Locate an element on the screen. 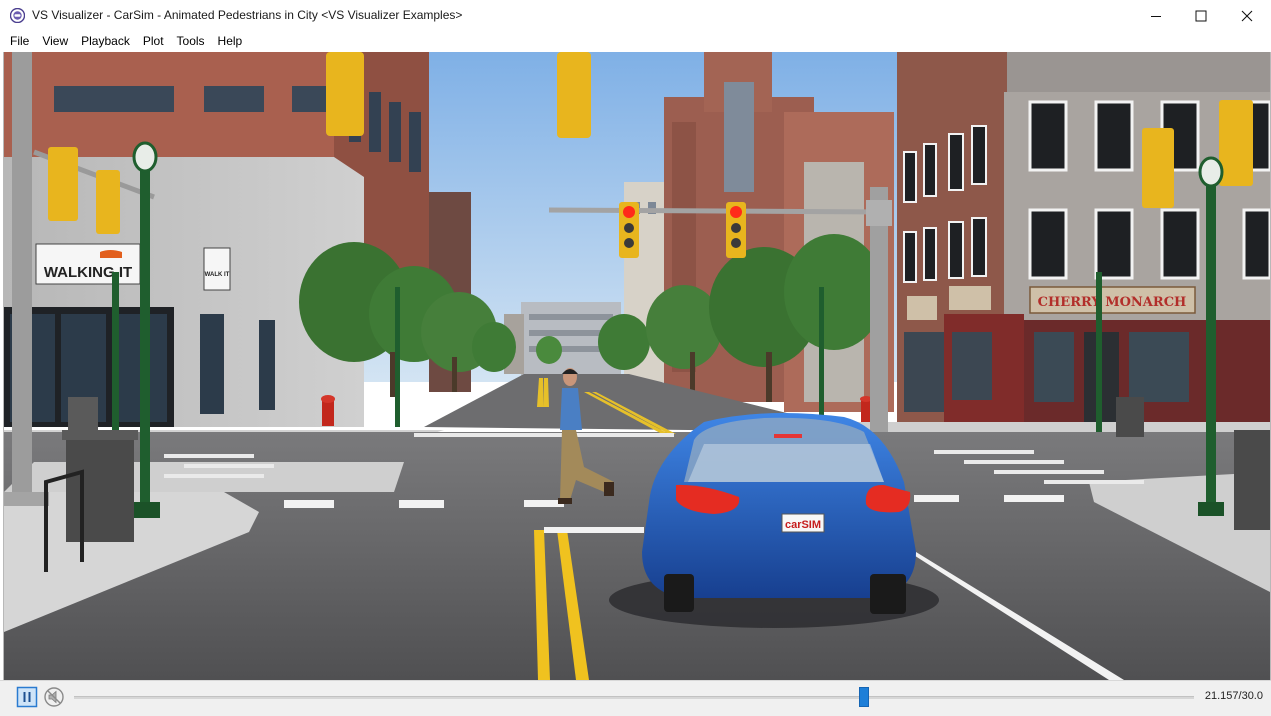 The image size is (1271, 716). close-button is located at coordinates (1247, 15).